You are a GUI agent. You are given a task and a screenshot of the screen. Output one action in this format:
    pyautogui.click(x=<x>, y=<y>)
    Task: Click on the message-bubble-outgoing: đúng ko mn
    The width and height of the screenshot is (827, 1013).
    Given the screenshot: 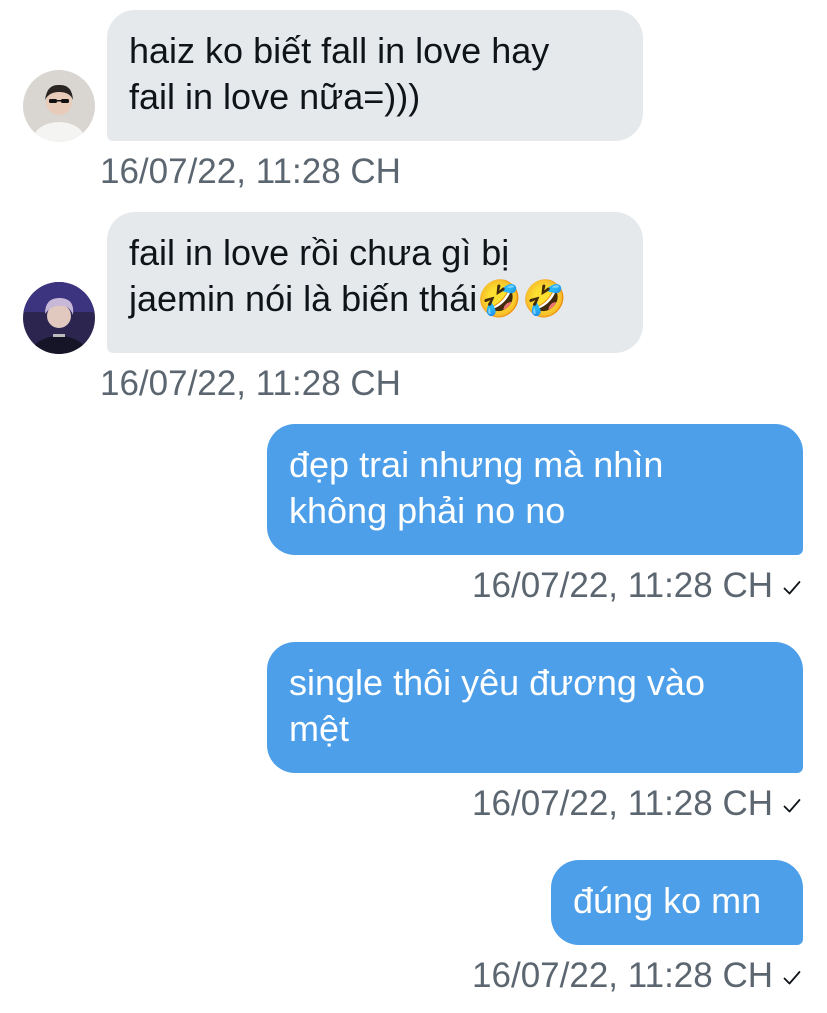 What is the action you would take?
    pyautogui.click(x=677, y=902)
    